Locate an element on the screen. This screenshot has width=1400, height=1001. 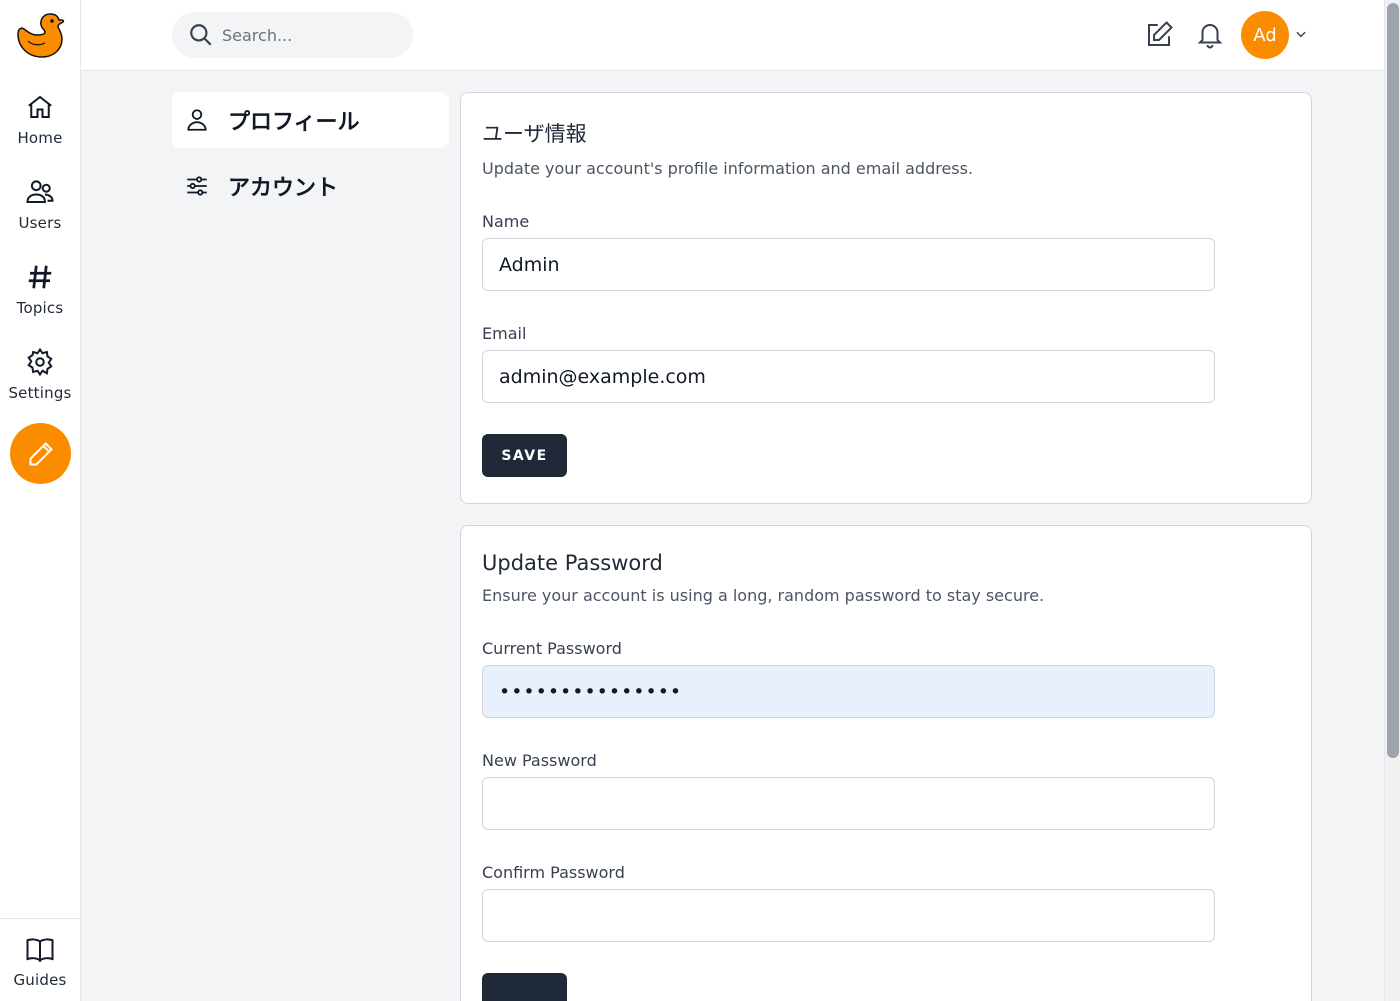
current-password-label: Current Password is located at coordinates (552, 648).